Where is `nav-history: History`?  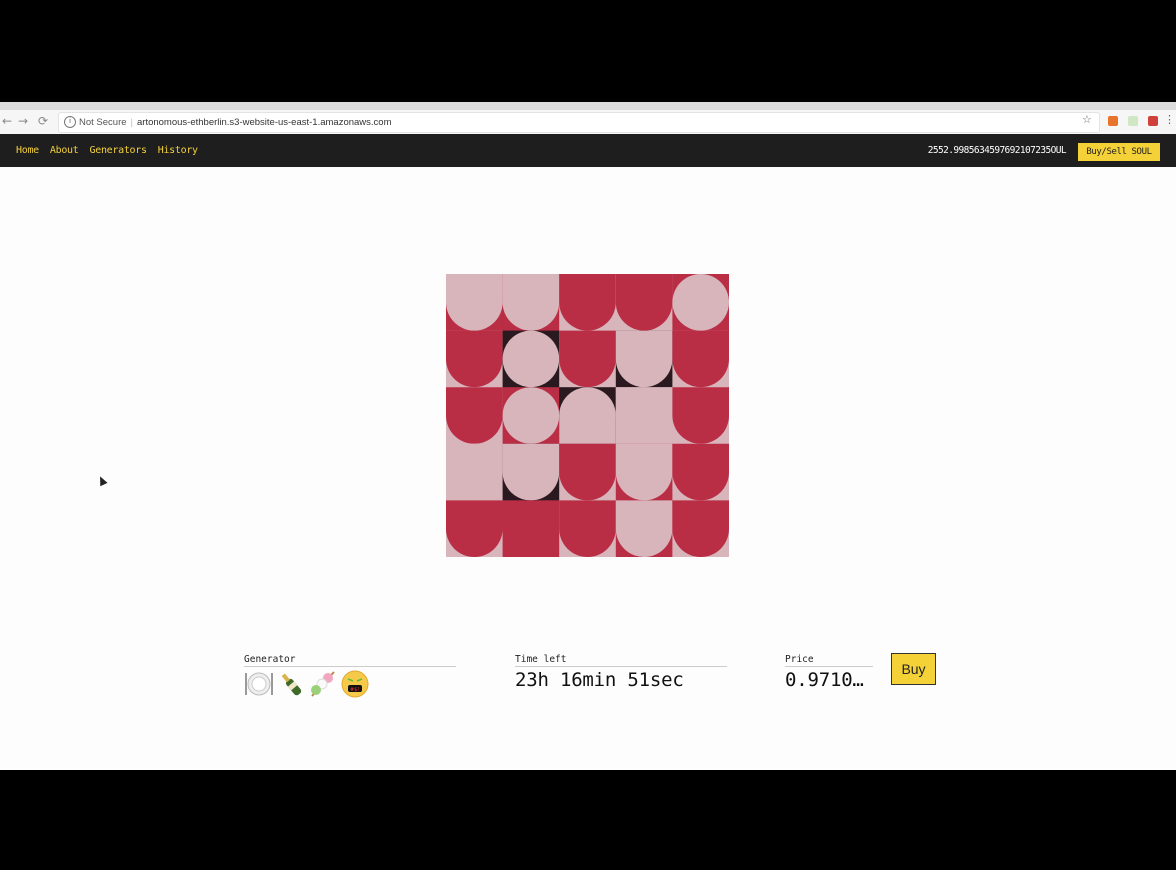 nav-history: History is located at coordinates (178, 150).